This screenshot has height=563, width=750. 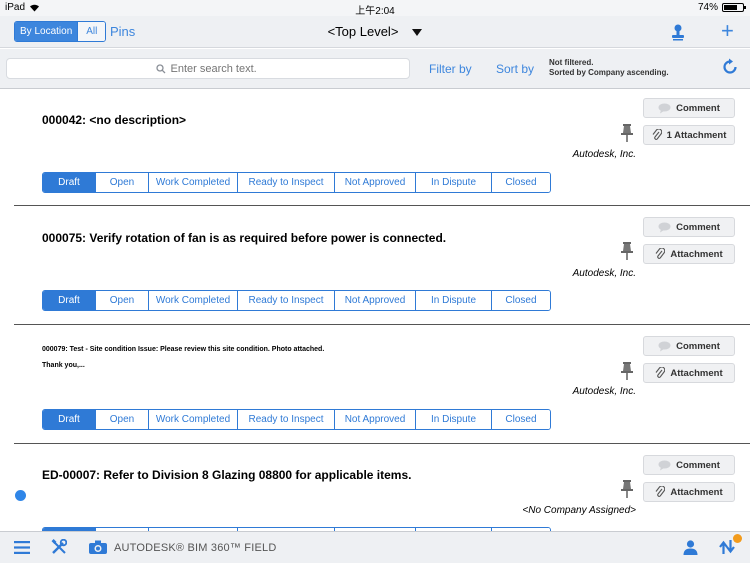 I want to click on camera-icon, so click(x=98, y=547).